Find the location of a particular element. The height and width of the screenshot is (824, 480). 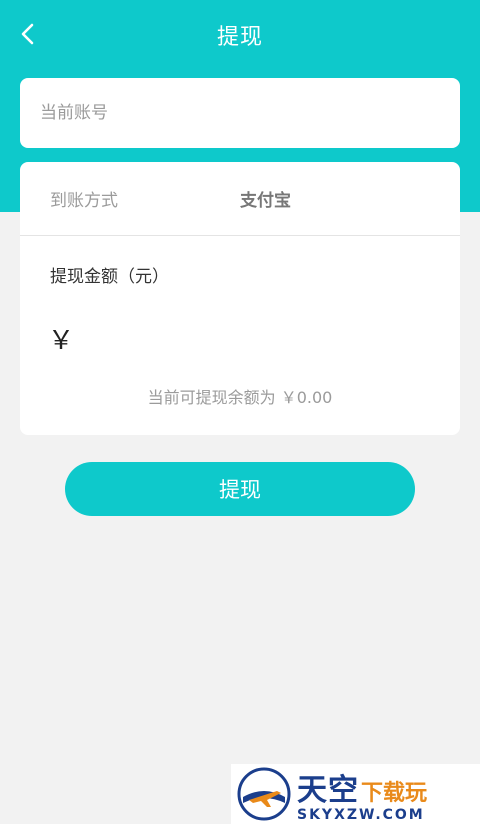

chevron-left-icon is located at coordinates (27, 34).